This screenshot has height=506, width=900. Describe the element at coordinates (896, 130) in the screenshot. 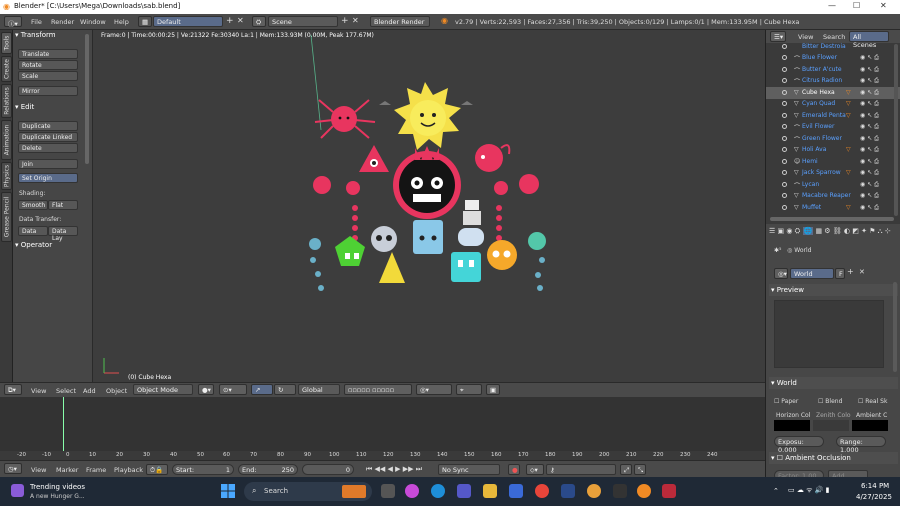

I see `outliner-scrollbar` at that location.